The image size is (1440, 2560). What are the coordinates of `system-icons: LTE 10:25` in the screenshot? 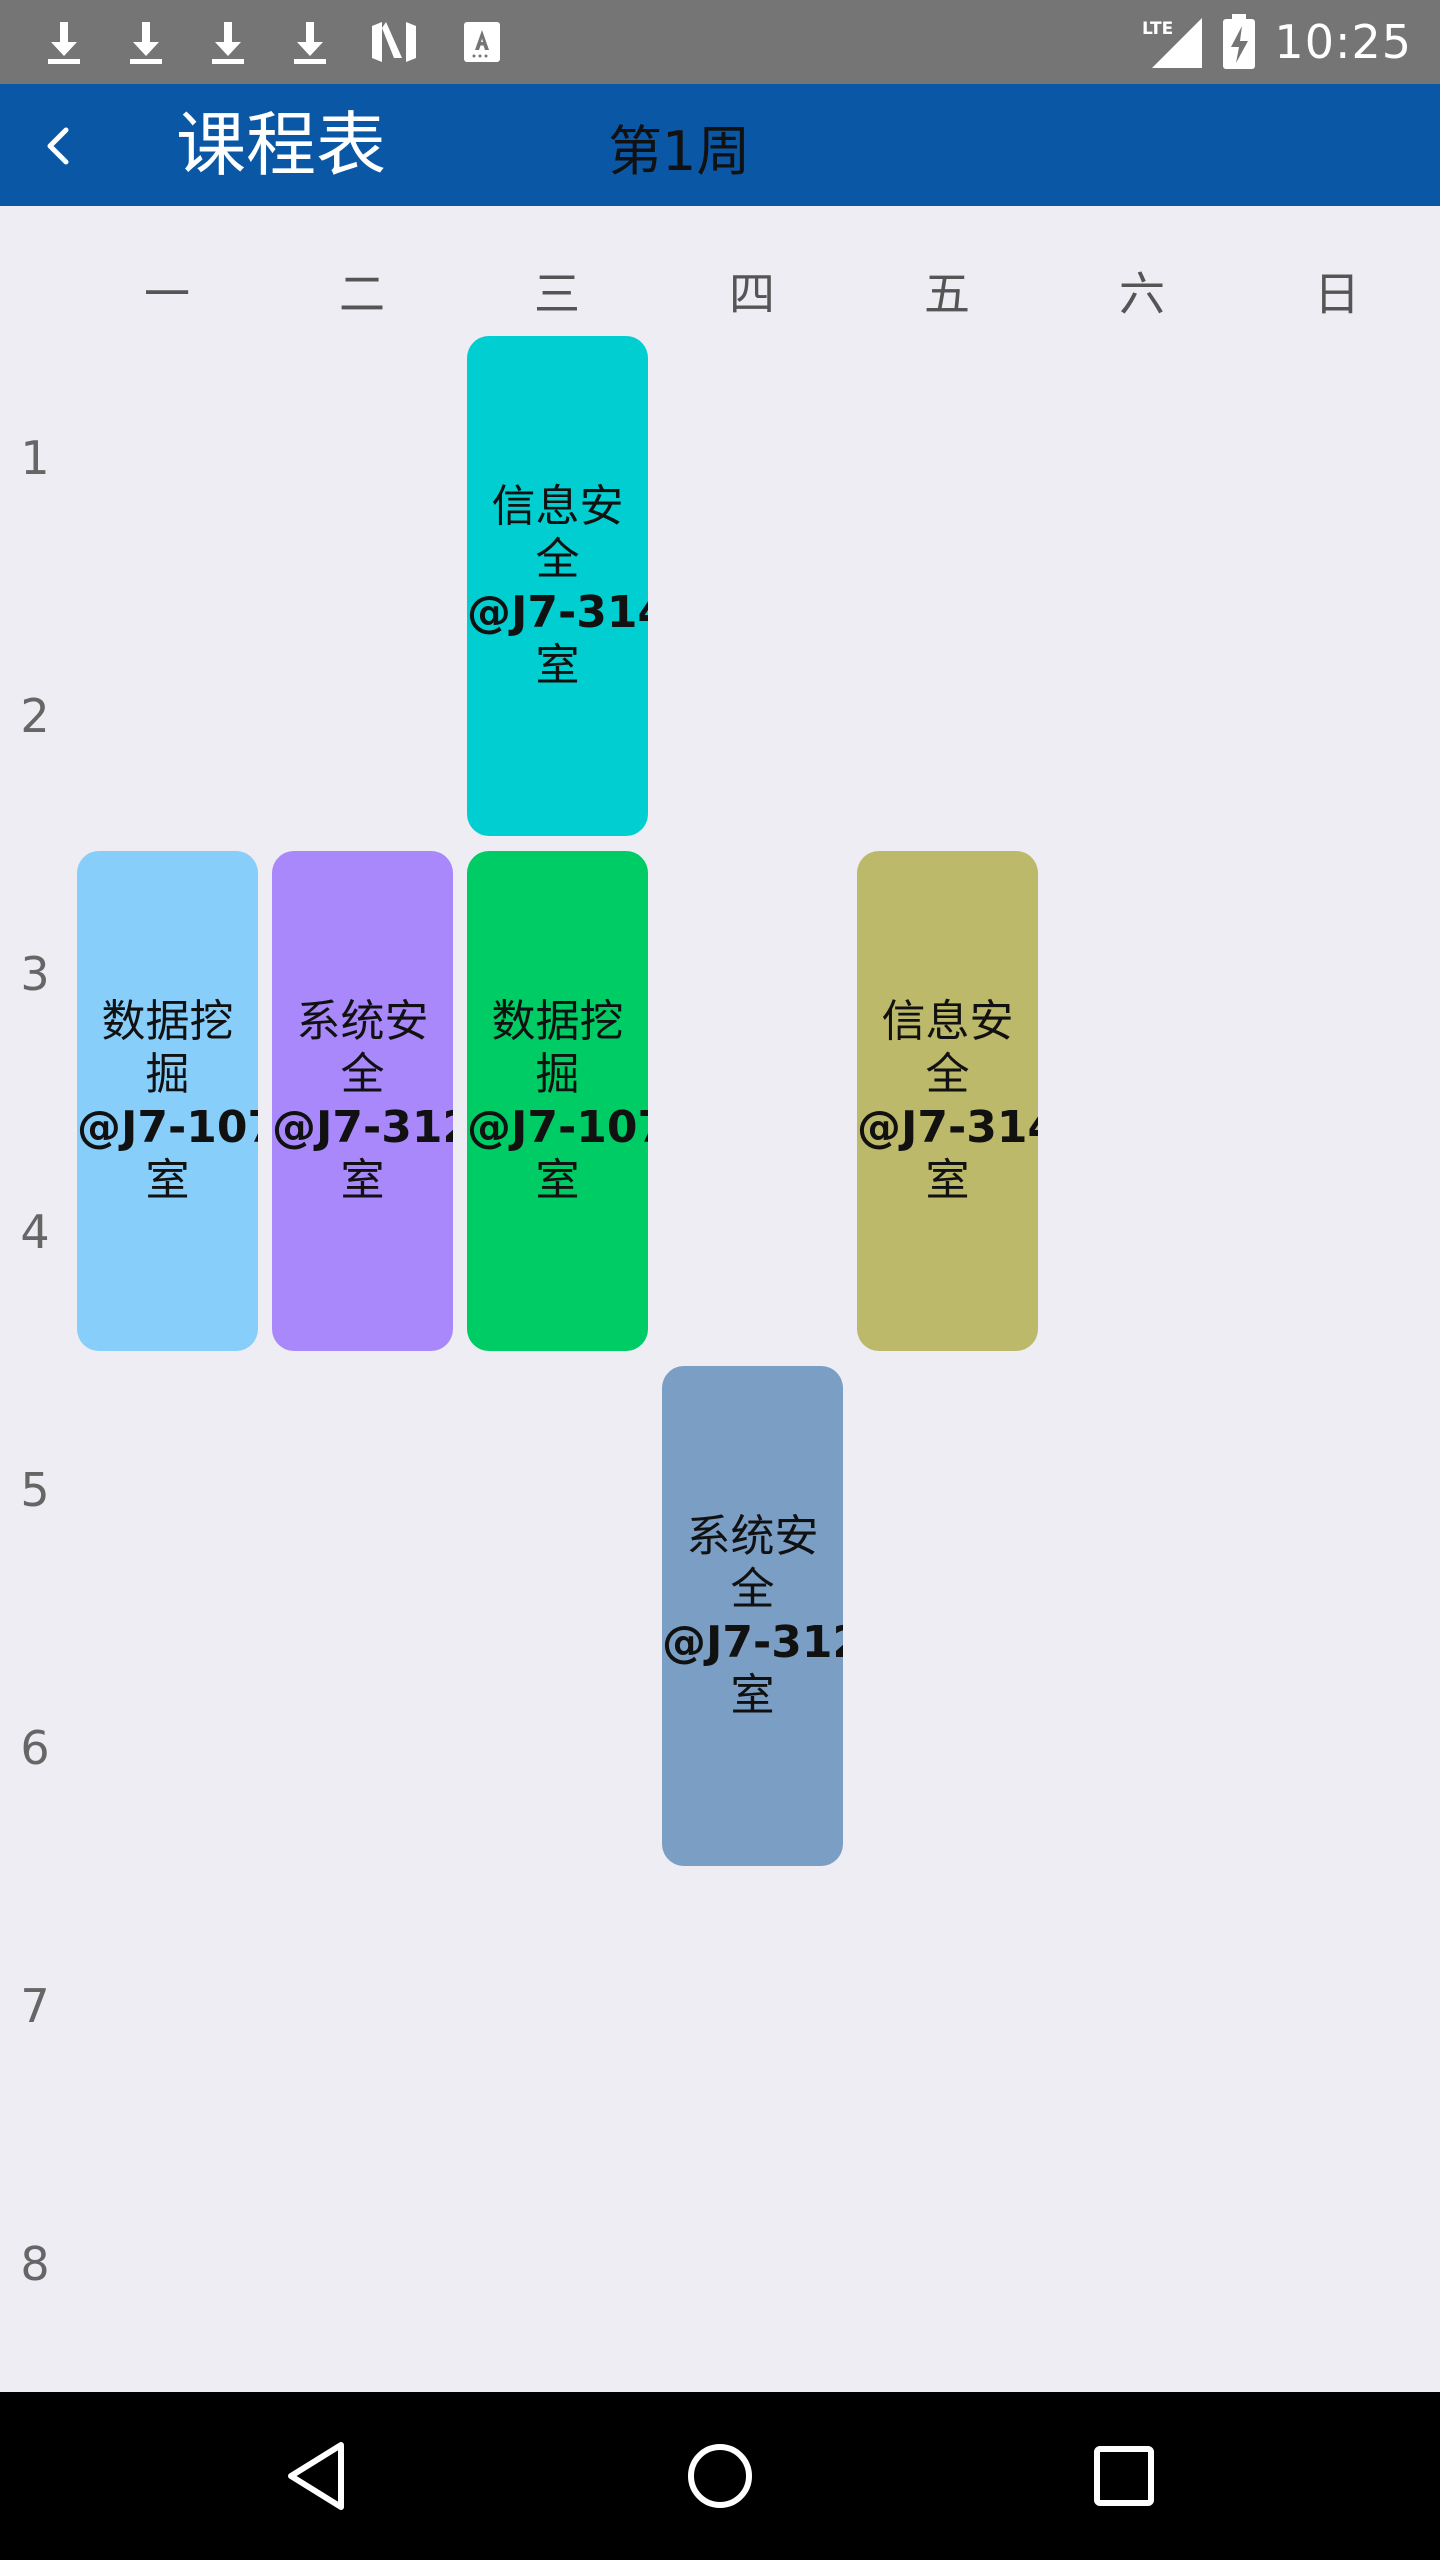 It's located at (1276, 42).